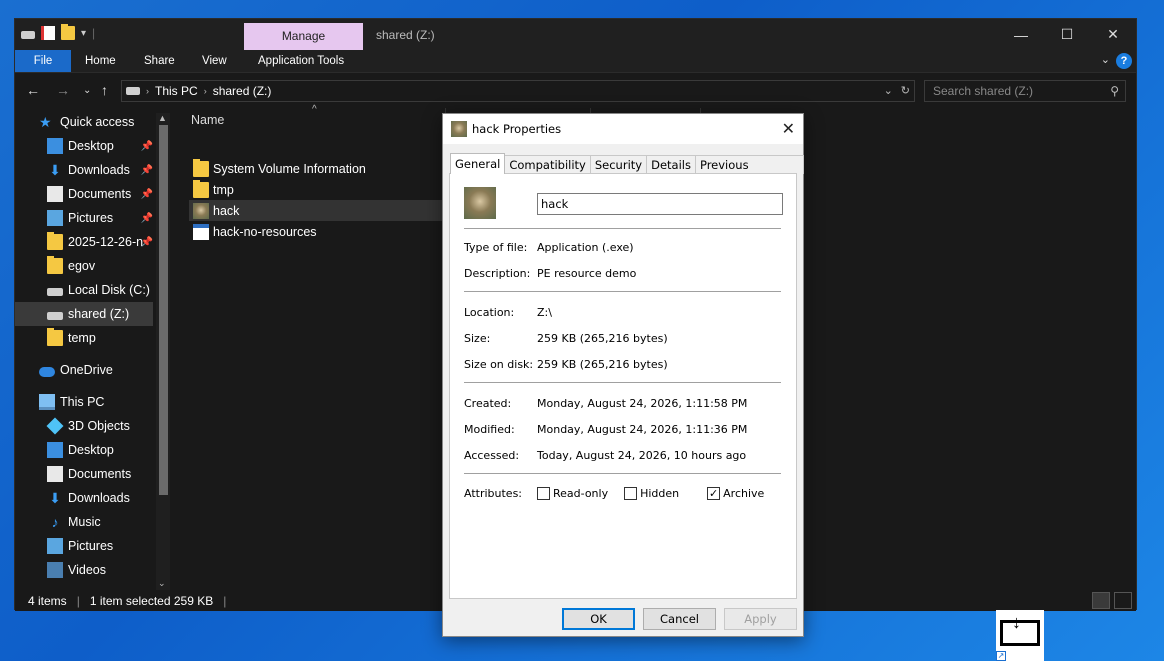 This screenshot has height=661, width=1164. Describe the element at coordinates (84, 314) in the screenshot. I see `sidebar-item-shared: shared (Z:)` at that location.